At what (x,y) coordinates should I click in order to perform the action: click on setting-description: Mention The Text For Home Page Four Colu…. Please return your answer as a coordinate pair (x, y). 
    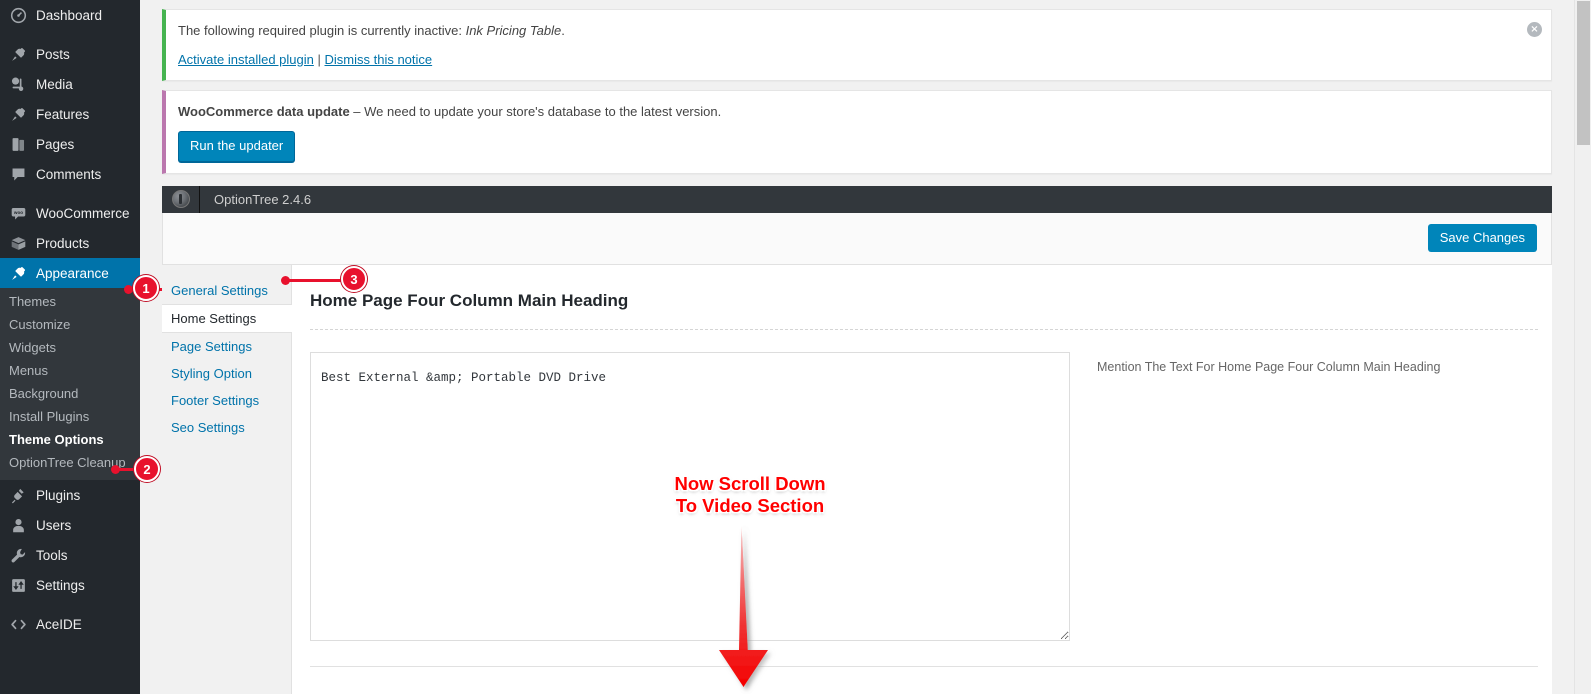
    Looking at the image, I should click on (1269, 366).